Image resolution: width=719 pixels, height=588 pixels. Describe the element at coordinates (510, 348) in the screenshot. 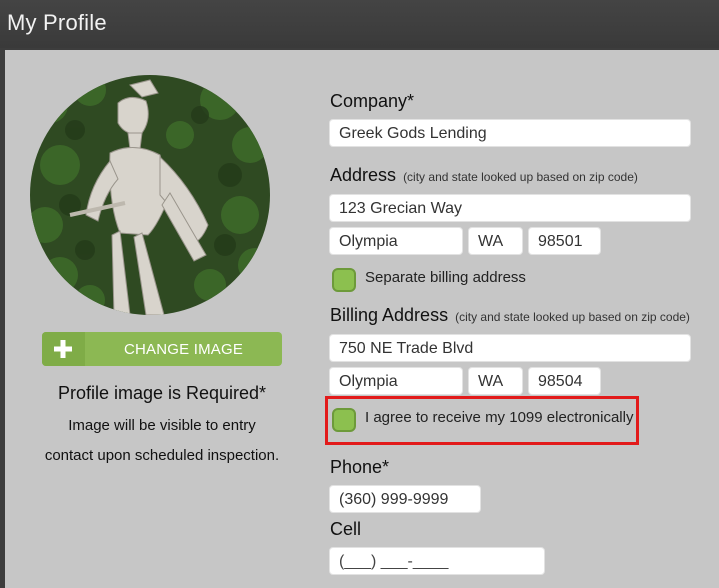

I see `billing-street-input: 750 NE Trade Blvd` at that location.